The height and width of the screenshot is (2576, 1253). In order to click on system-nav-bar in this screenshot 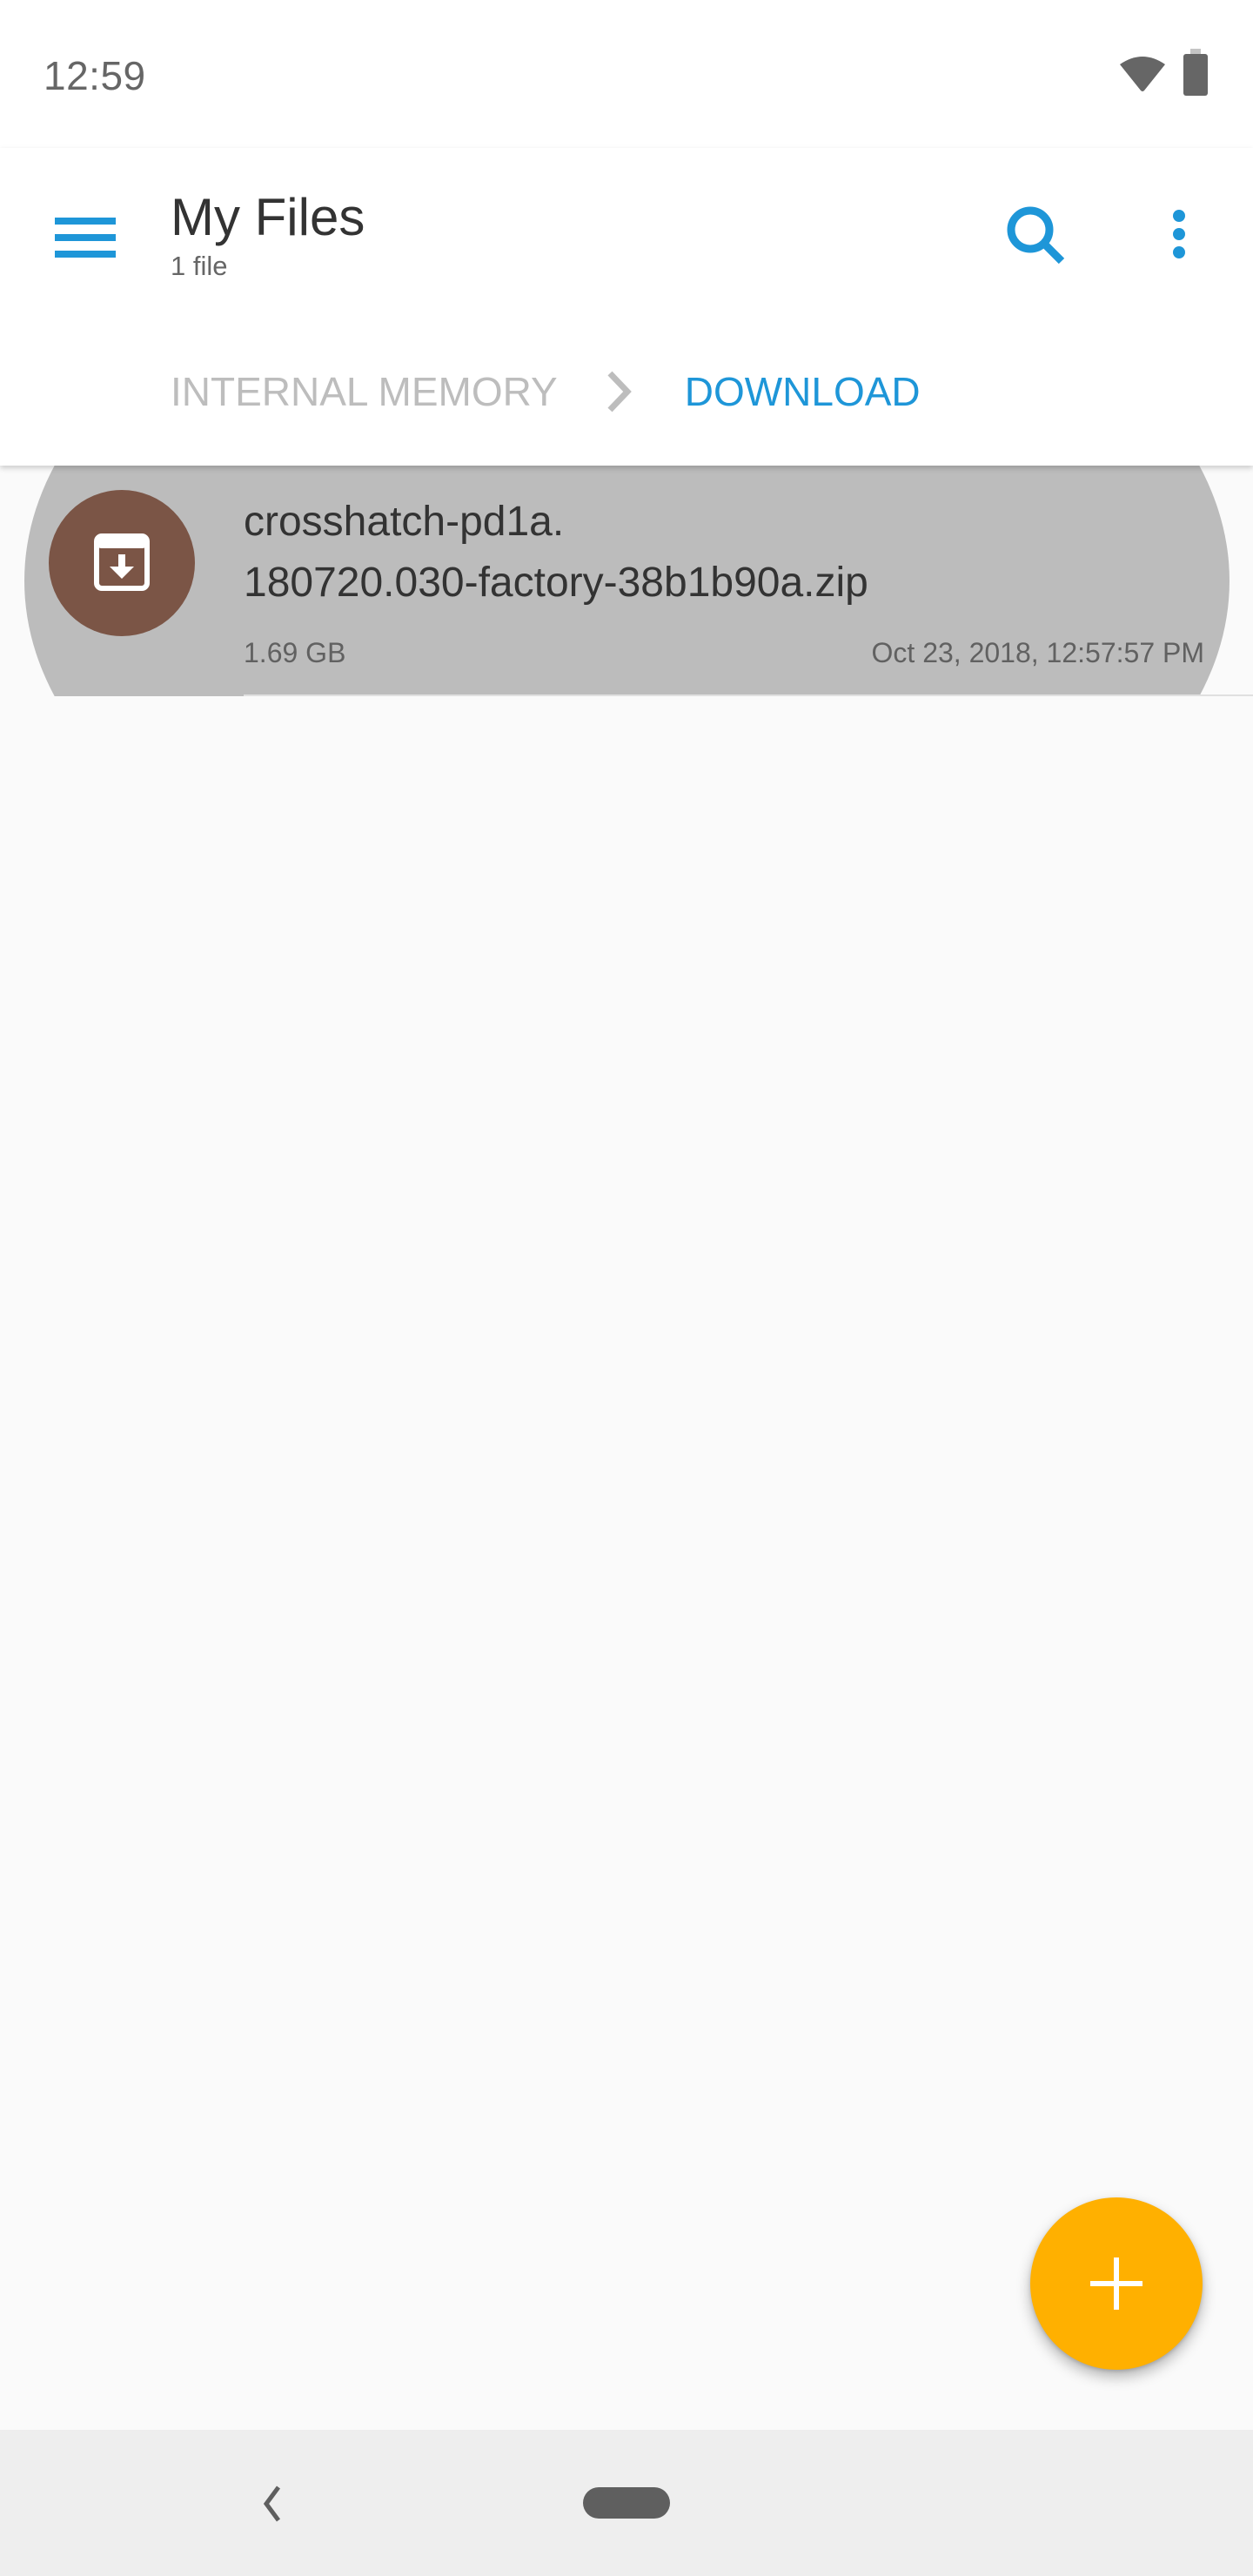, I will do `click(626, 2503)`.